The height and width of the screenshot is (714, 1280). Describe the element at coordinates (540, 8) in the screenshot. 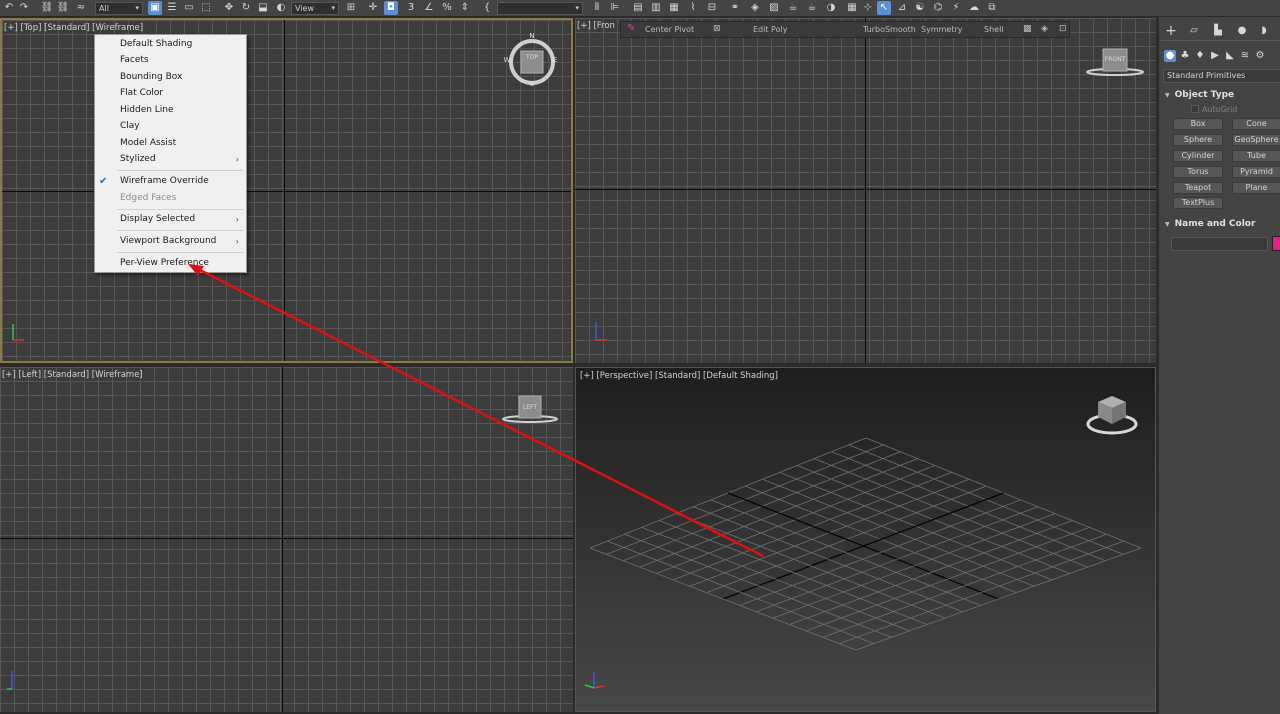

I see `named-selection-sets-dropdown: ▾` at that location.